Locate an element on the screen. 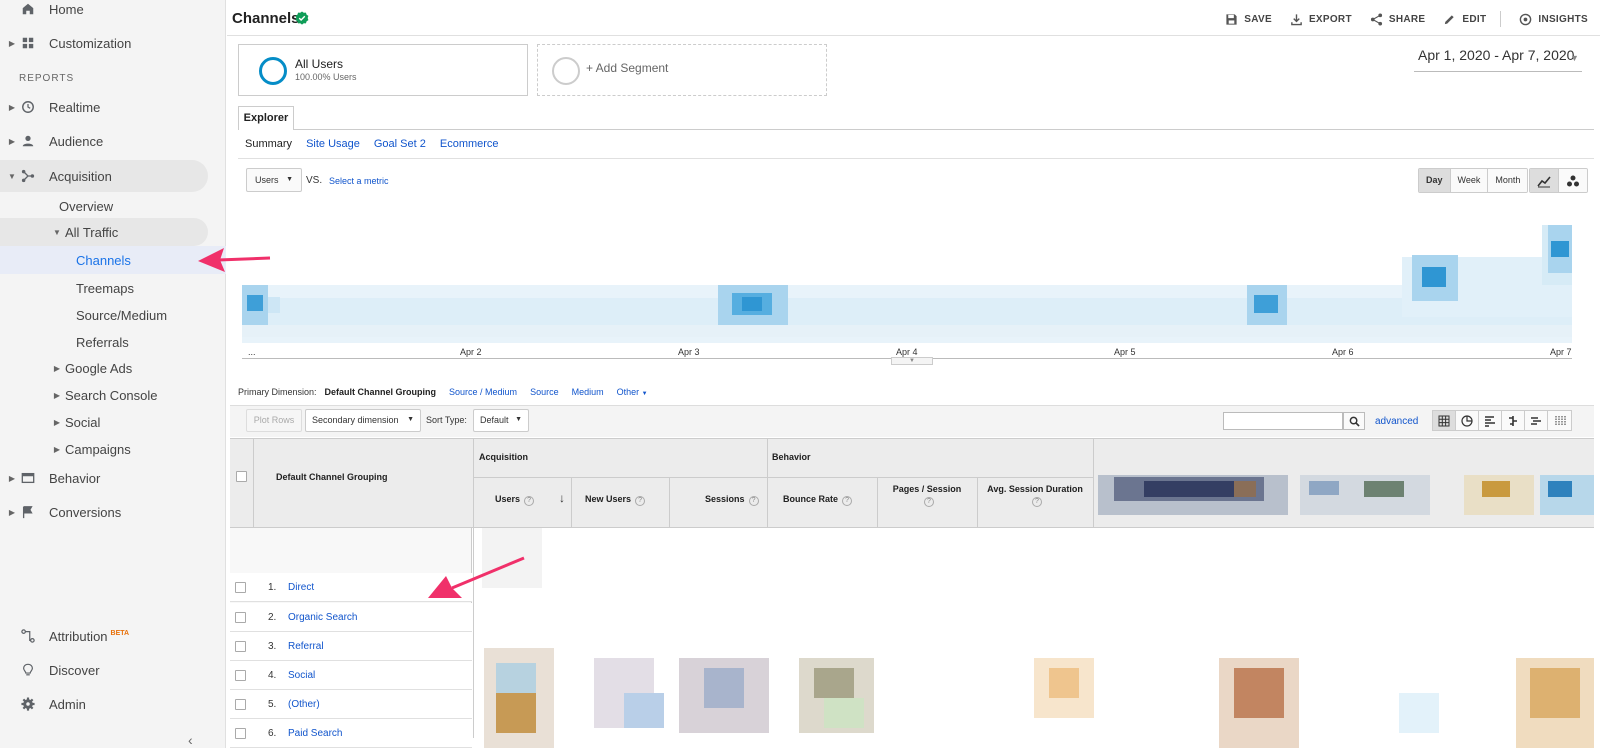 This screenshot has width=1600, height=748. dimension-source: Source is located at coordinates (544, 392).